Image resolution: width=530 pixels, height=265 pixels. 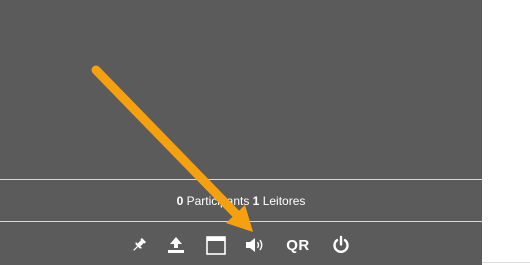 I want to click on qr-code-label: QR, so click(x=298, y=245).